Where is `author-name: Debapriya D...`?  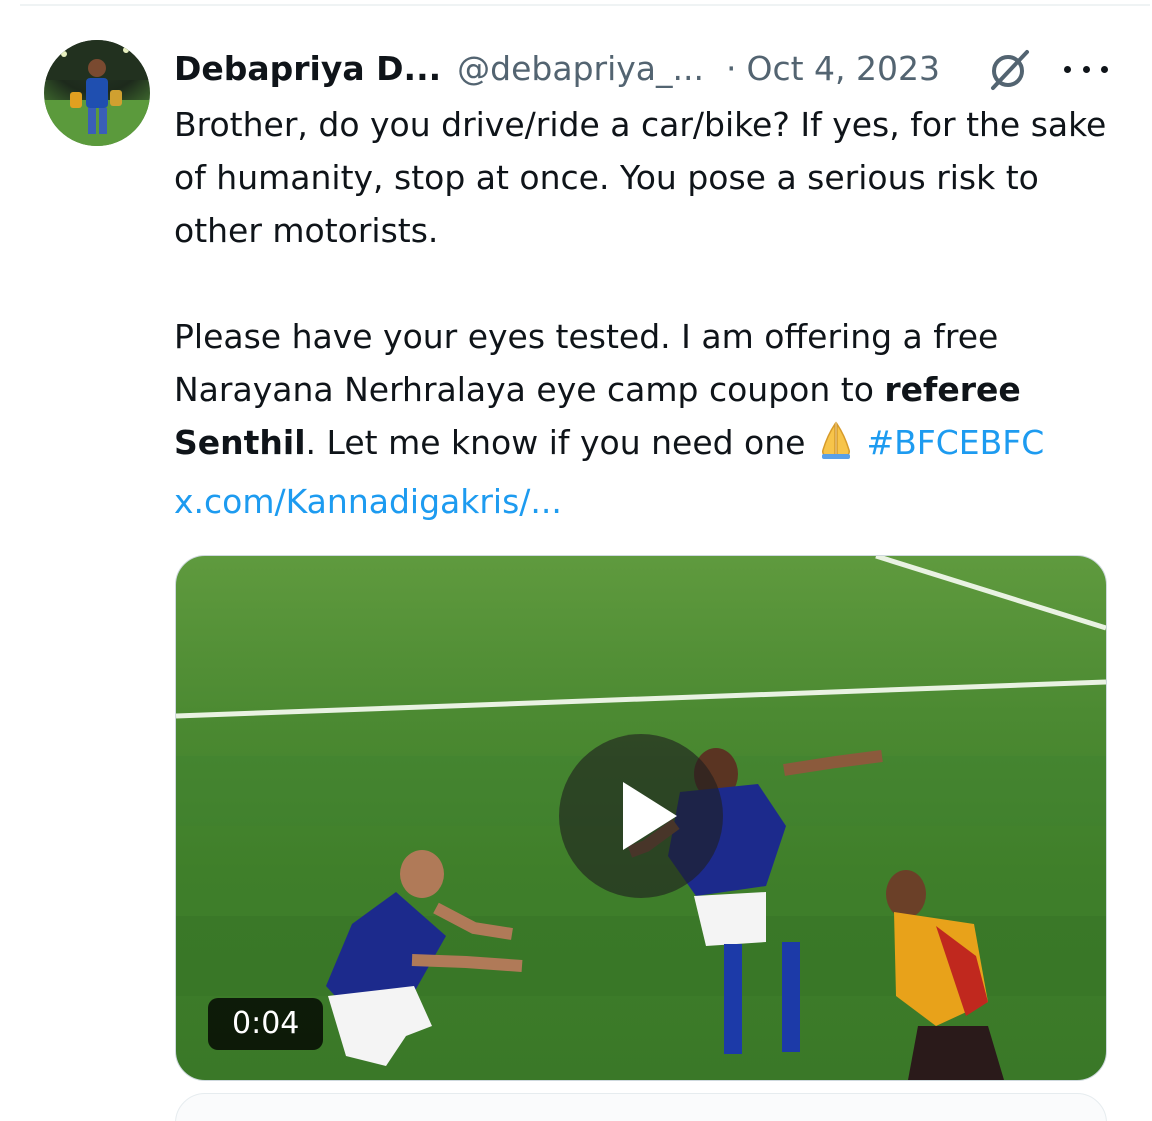 author-name: Debapriya D... is located at coordinates (307, 68).